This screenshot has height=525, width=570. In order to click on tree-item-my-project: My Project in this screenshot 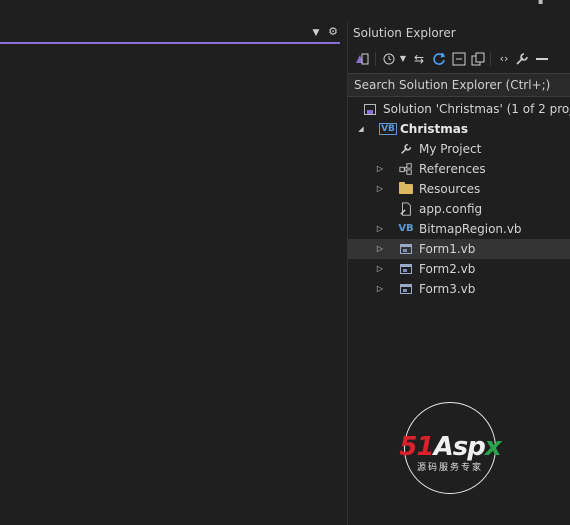, I will do `click(459, 149)`.